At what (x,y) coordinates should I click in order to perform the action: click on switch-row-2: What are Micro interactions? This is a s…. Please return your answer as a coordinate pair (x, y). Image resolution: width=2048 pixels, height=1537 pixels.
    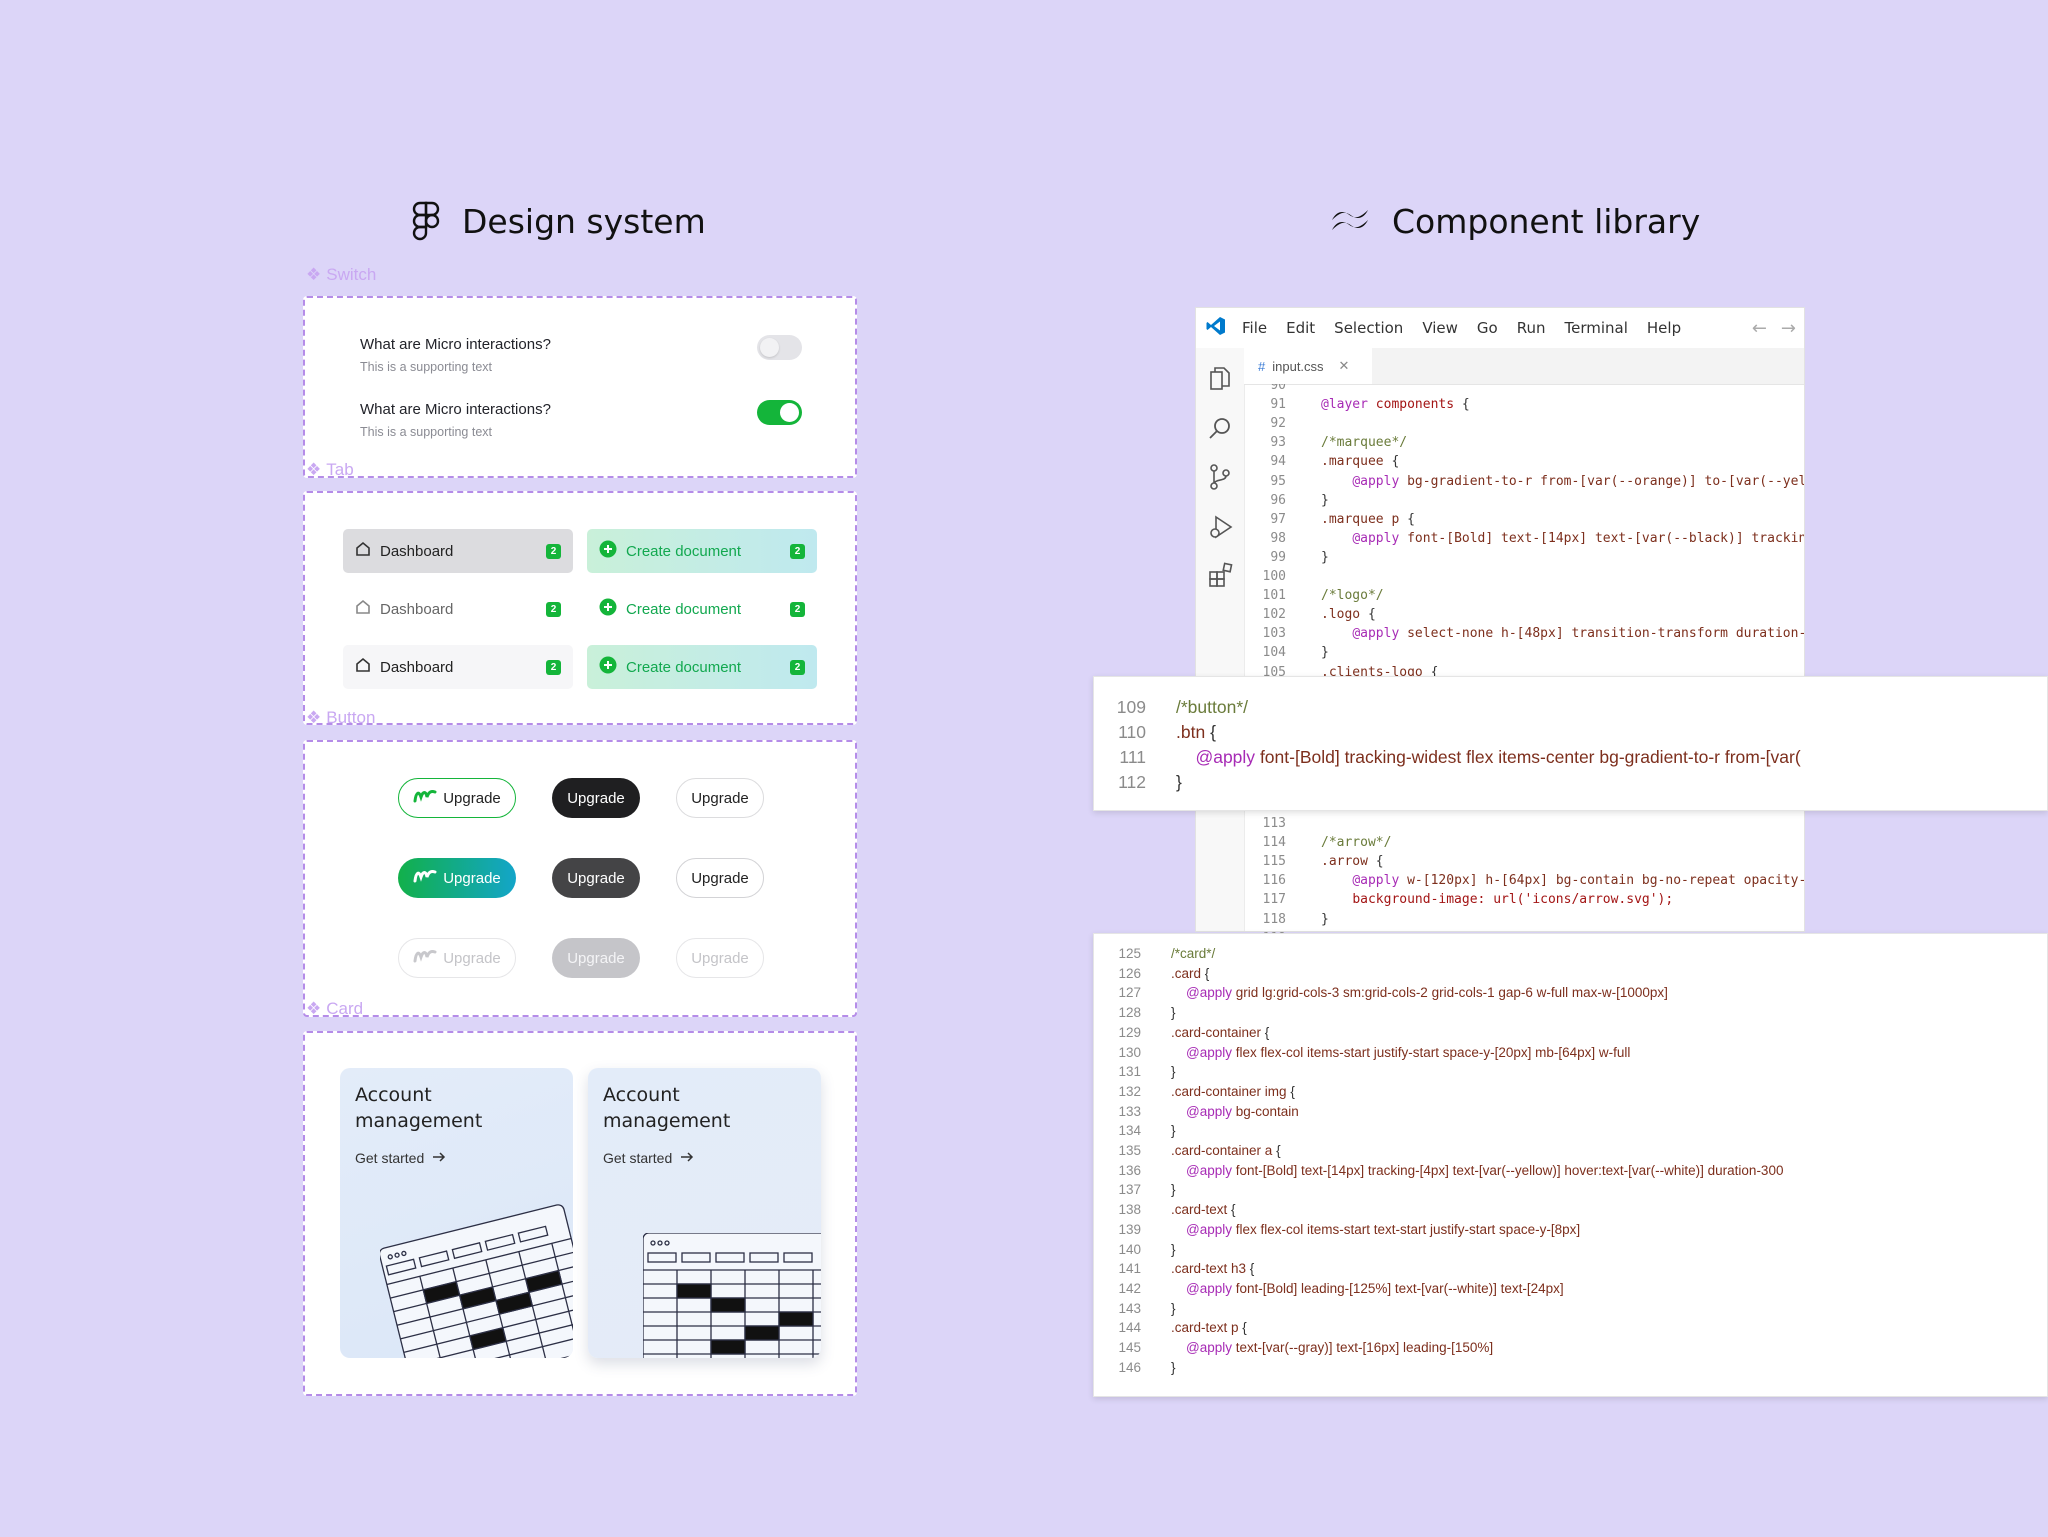
    Looking at the image, I should click on (455, 420).